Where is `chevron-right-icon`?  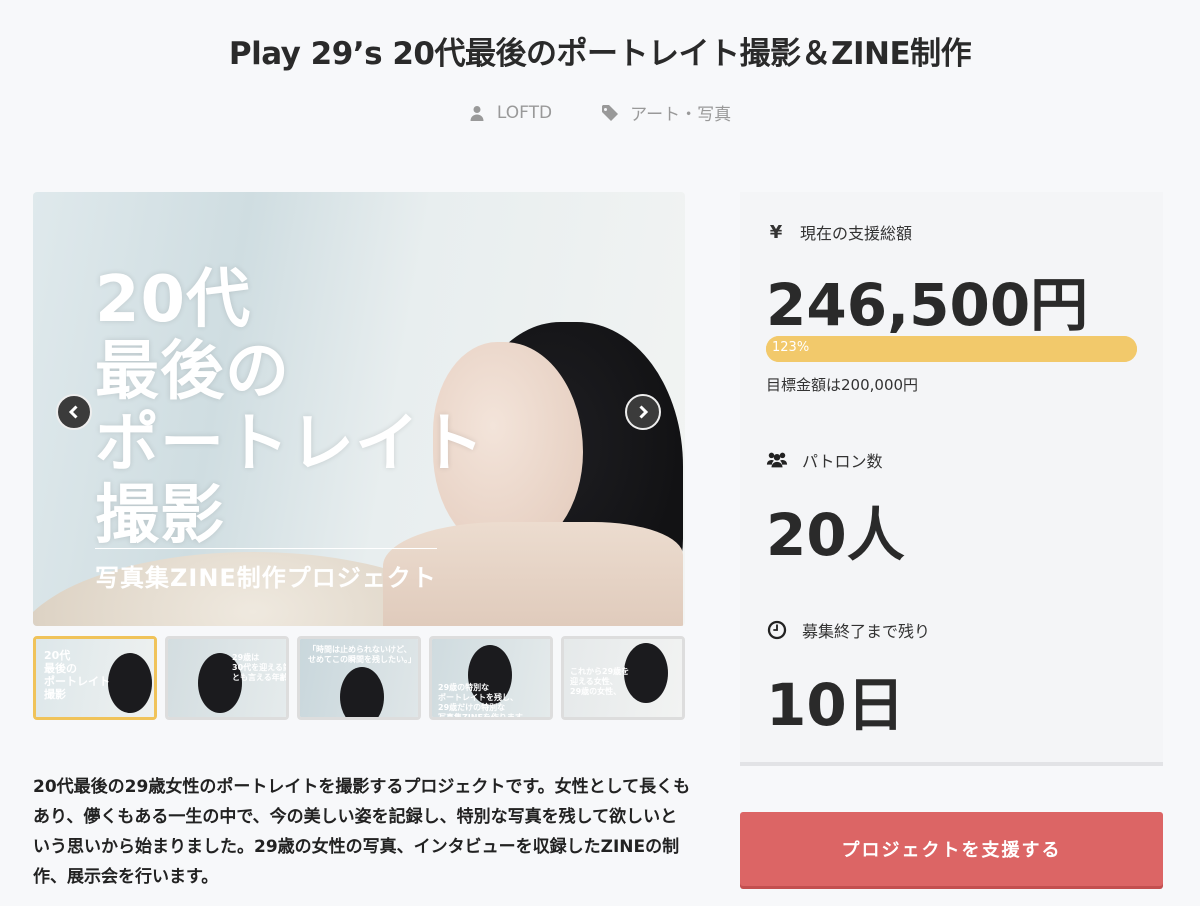 chevron-right-icon is located at coordinates (644, 412).